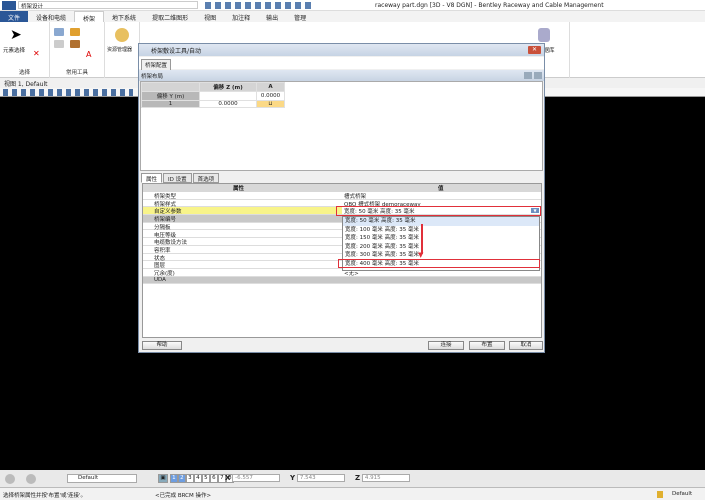  Describe the element at coordinates (173, 478) in the screenshot. I see `view-button: 1` at that location.